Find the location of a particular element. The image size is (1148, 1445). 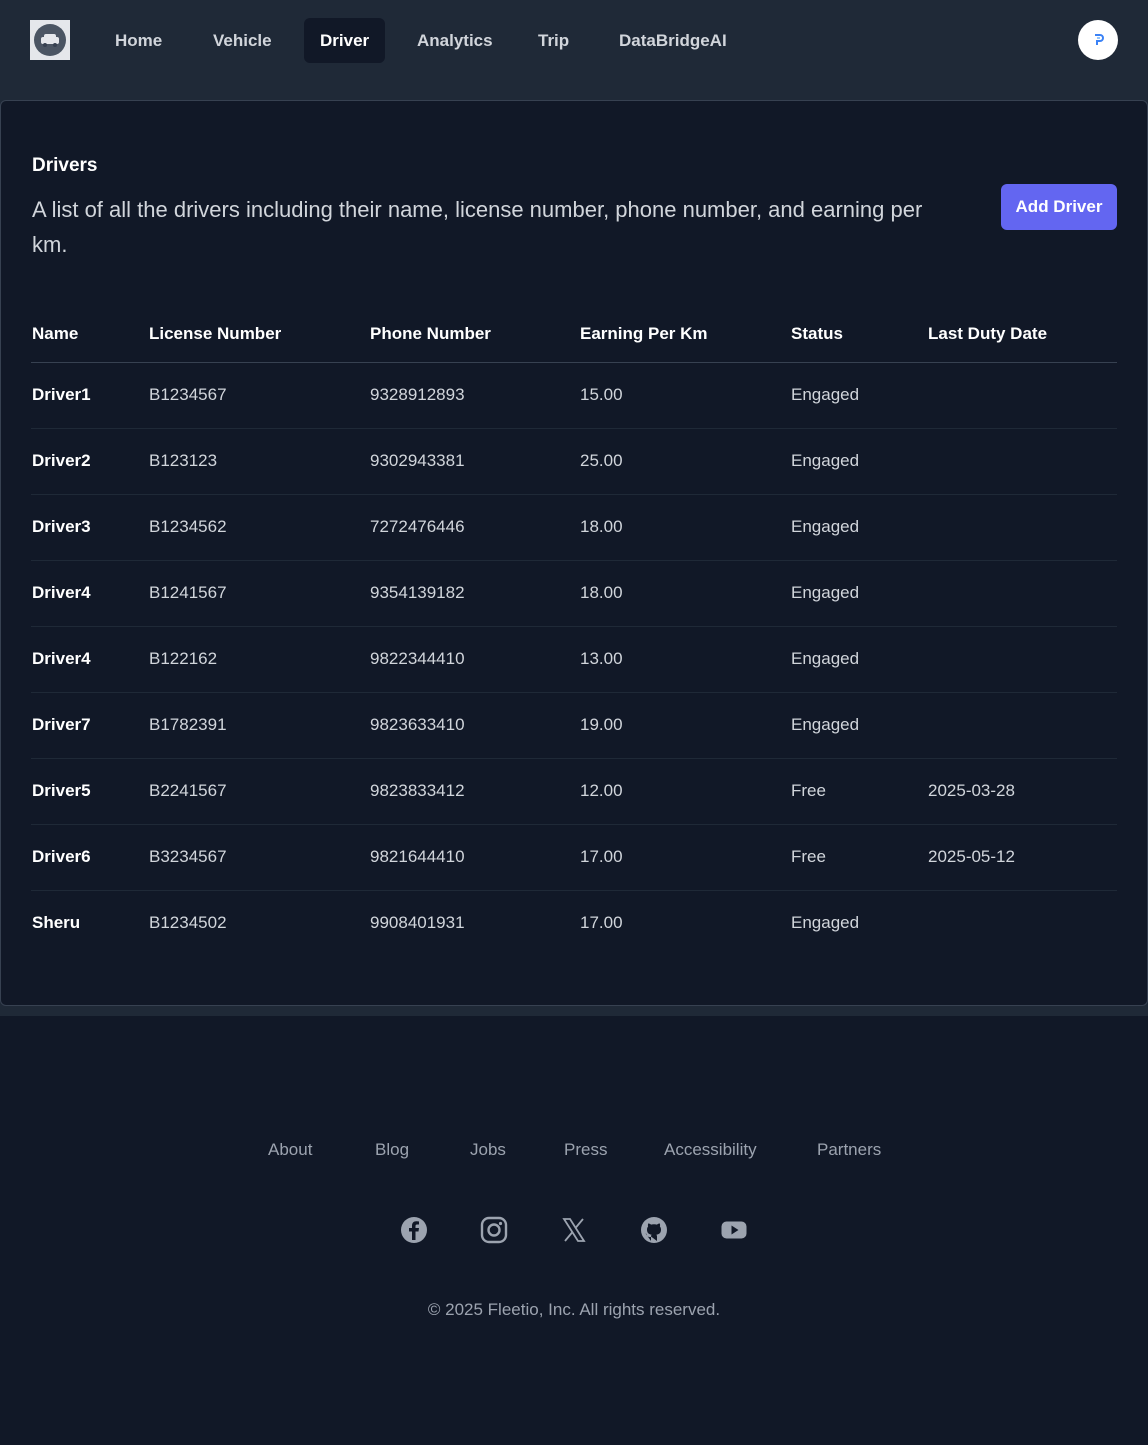

driver-phone: 9354139182 is located at coordinates (417, 592).